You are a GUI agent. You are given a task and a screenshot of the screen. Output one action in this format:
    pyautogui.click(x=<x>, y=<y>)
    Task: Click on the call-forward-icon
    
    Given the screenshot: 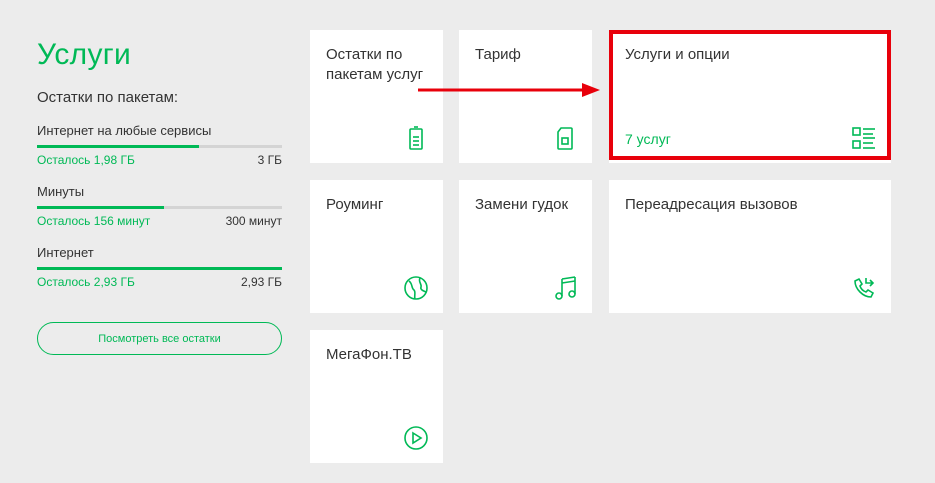 What is the action you would take?
    pyautogui.click(x=864, y=288)
    